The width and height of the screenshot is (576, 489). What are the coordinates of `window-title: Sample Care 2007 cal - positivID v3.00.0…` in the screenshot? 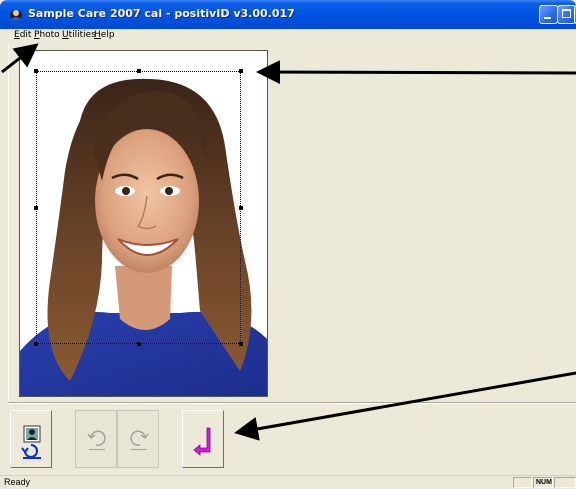 It's located at (161, 13).